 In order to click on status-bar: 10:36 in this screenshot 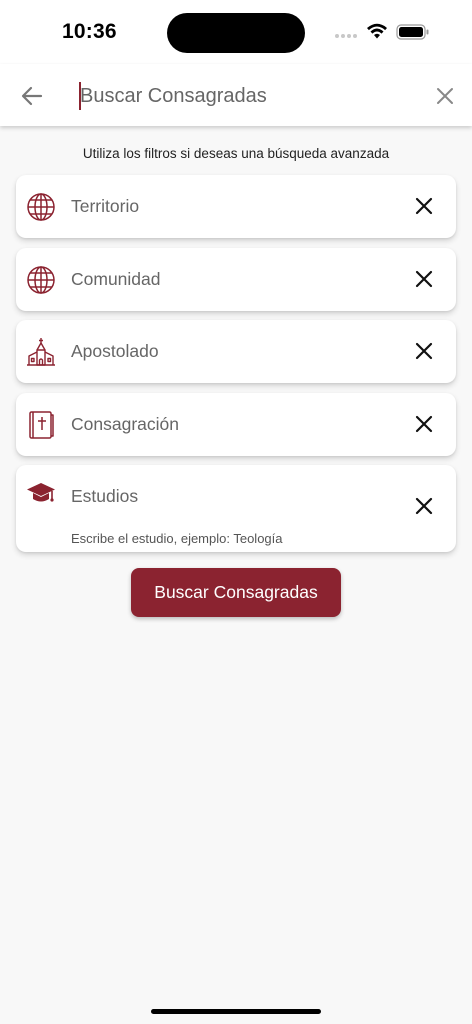, I will do `click(236, 32)`.